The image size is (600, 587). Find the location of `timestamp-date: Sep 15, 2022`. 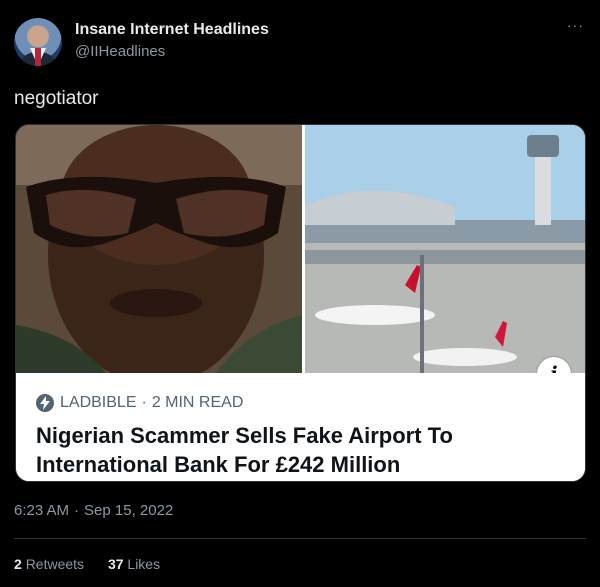

timestamp-date: Sep 15, 2022 is located at coordinates (128, 510).